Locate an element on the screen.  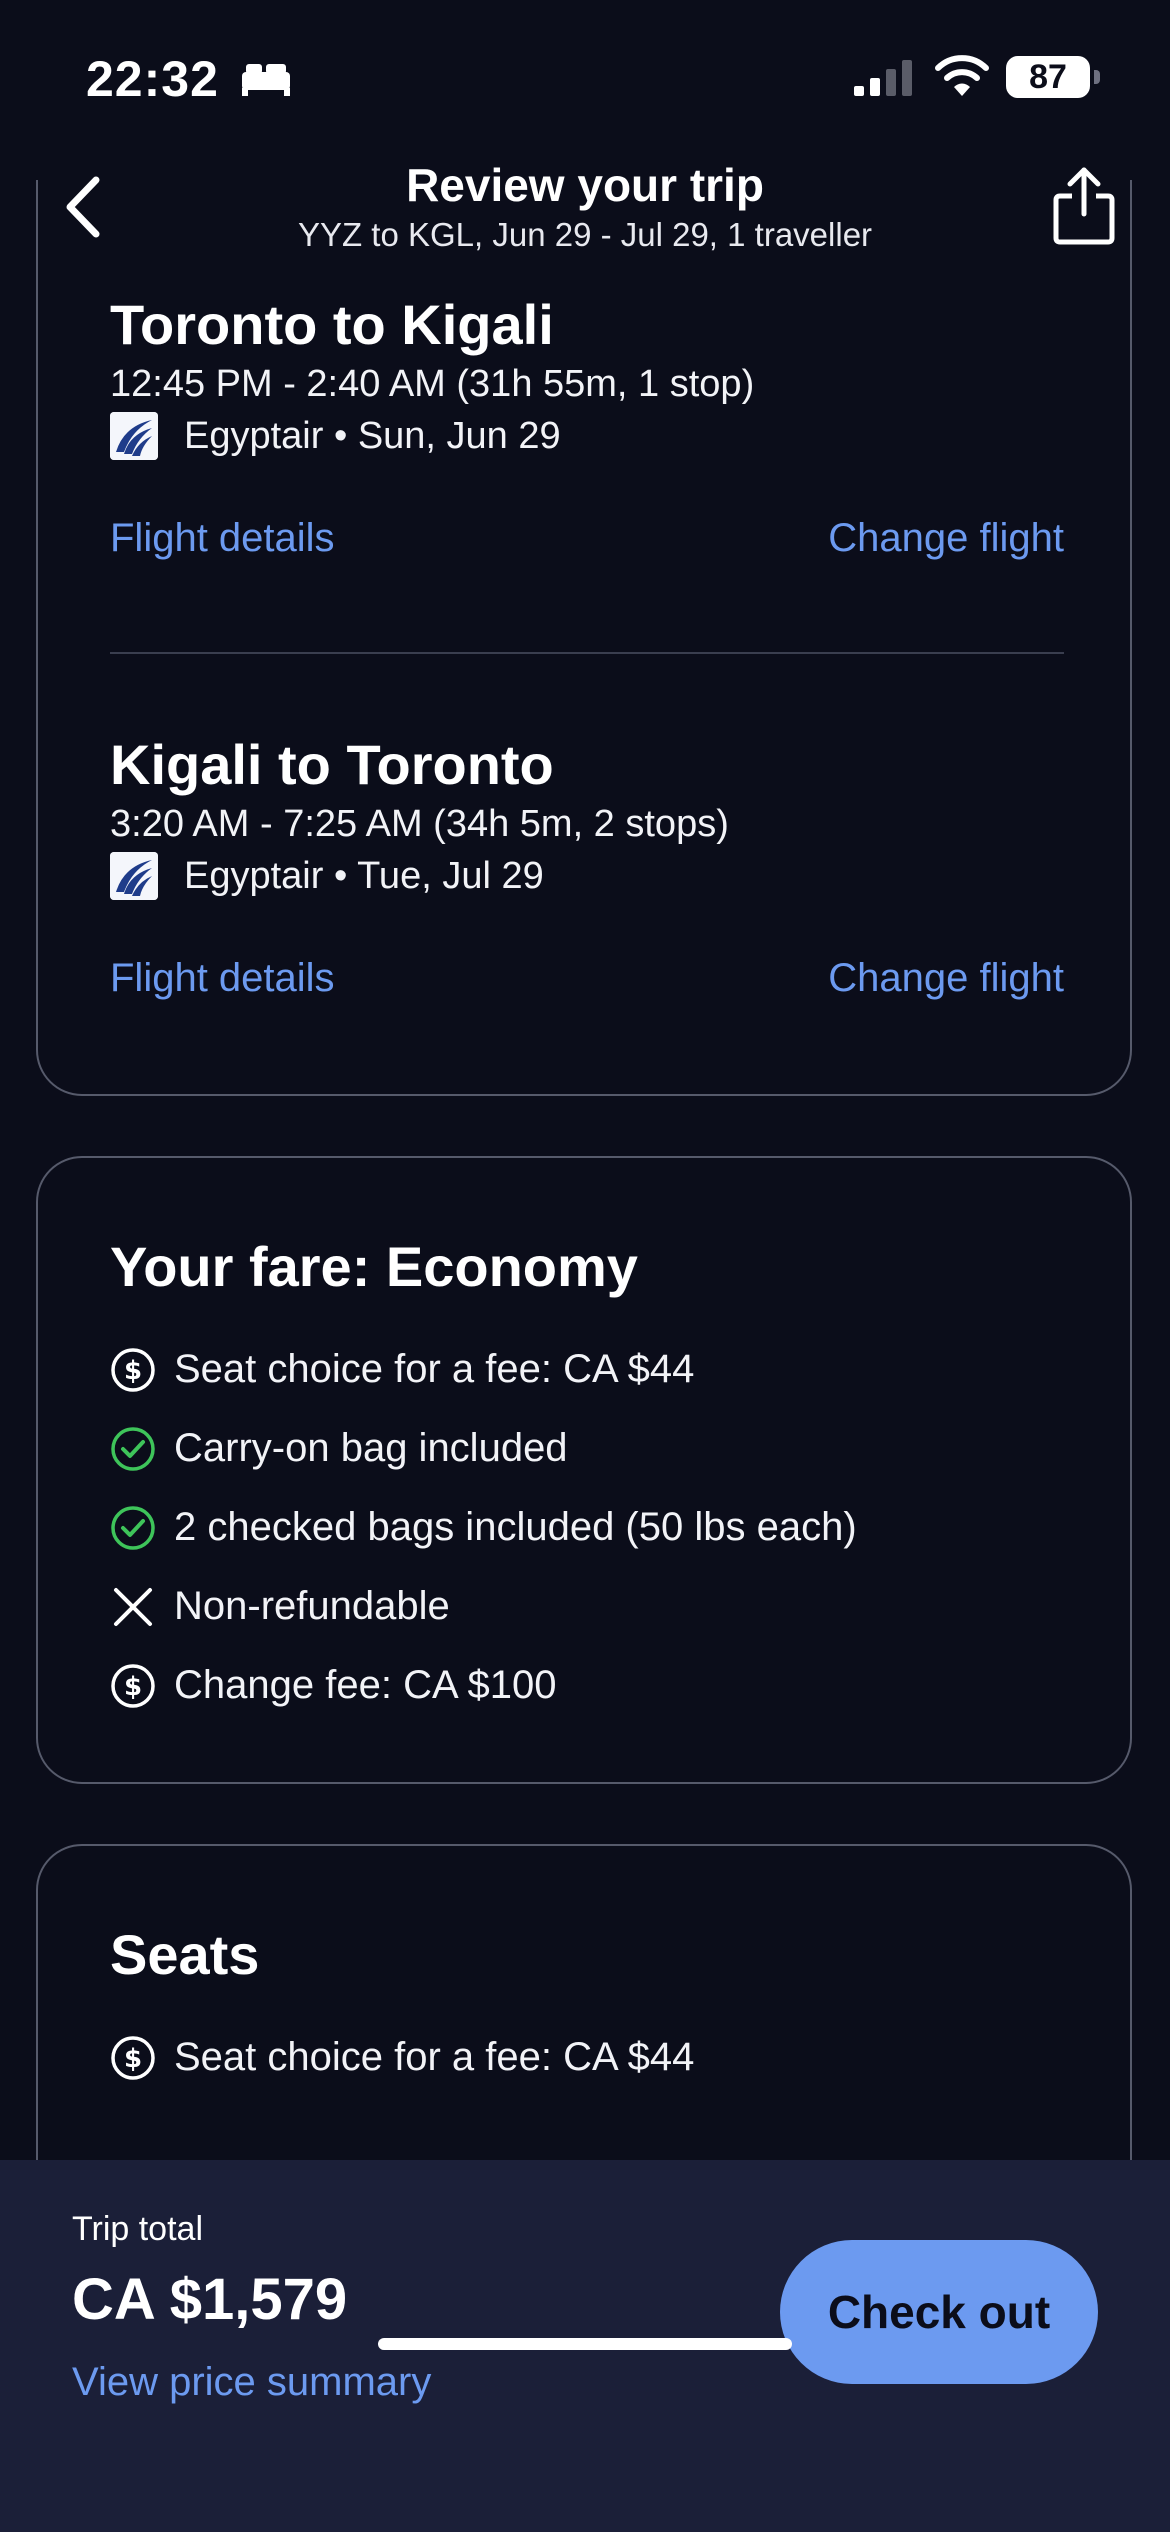
sleep-mode-icon is located at coordinates (266, 80).